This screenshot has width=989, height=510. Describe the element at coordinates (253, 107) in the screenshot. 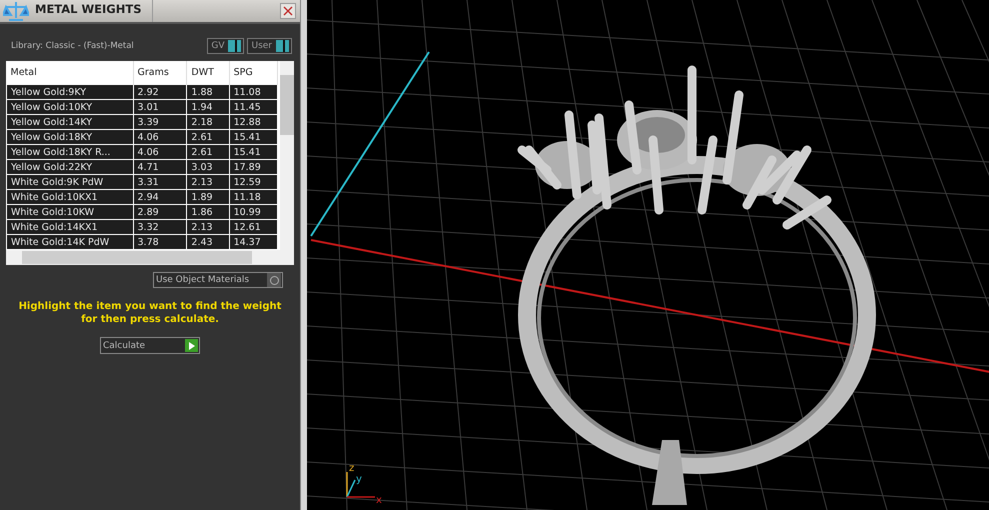

I see `table-cell: 11.45` at that location.